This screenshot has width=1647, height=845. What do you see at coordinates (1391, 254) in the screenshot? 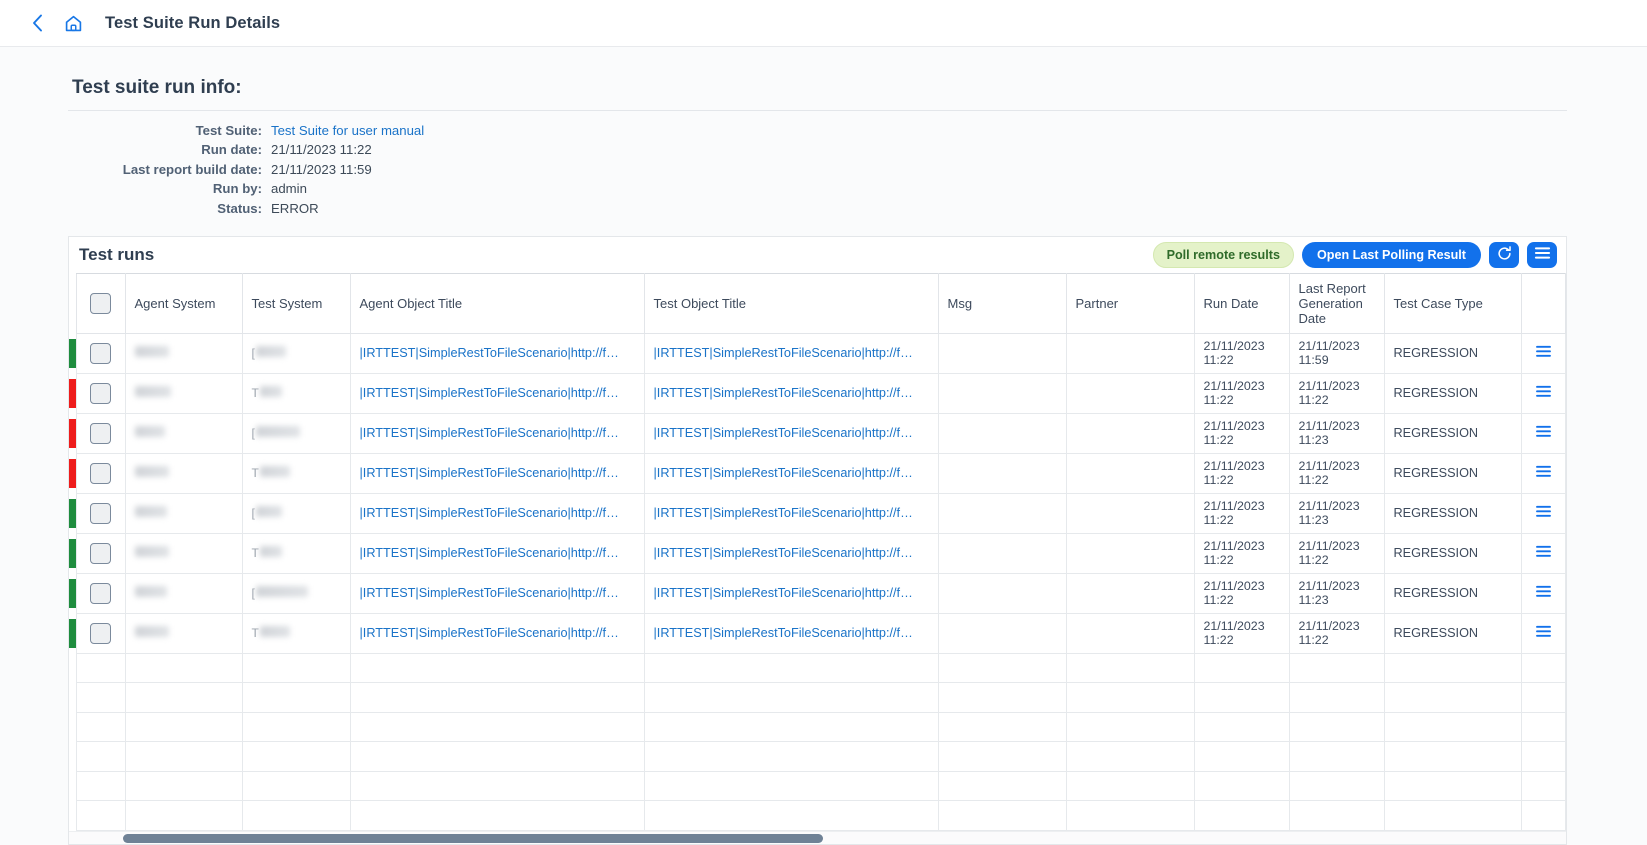
I see `open-last-polling-result-button: Open Last Polling Result` at bounding box center [1391, 254].